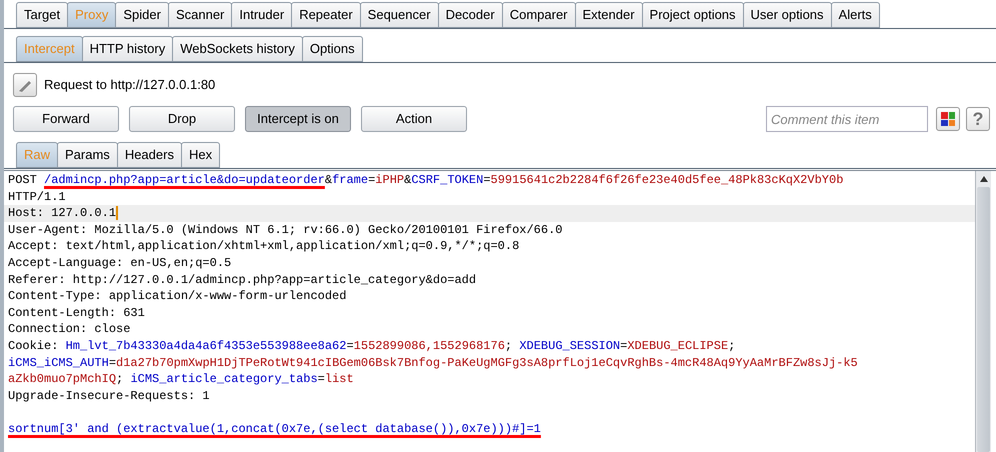 The height and width of the screenshot is (452, 996). What do you see at coordinates (339, 379) in the screenshot?
I see `code-text: list` at bounding box center [339, 379].